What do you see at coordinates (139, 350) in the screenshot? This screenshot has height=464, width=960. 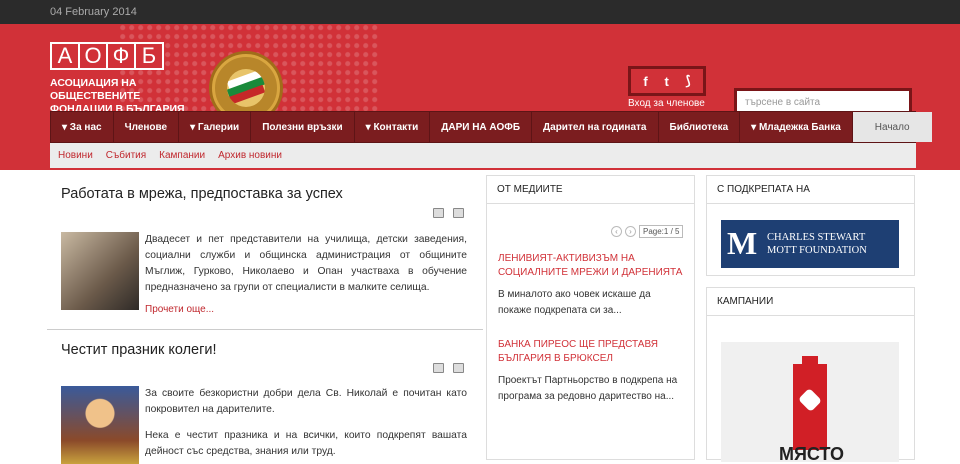 I see `post-title: Честит празник колеги!` at bounding box center [139, 350].